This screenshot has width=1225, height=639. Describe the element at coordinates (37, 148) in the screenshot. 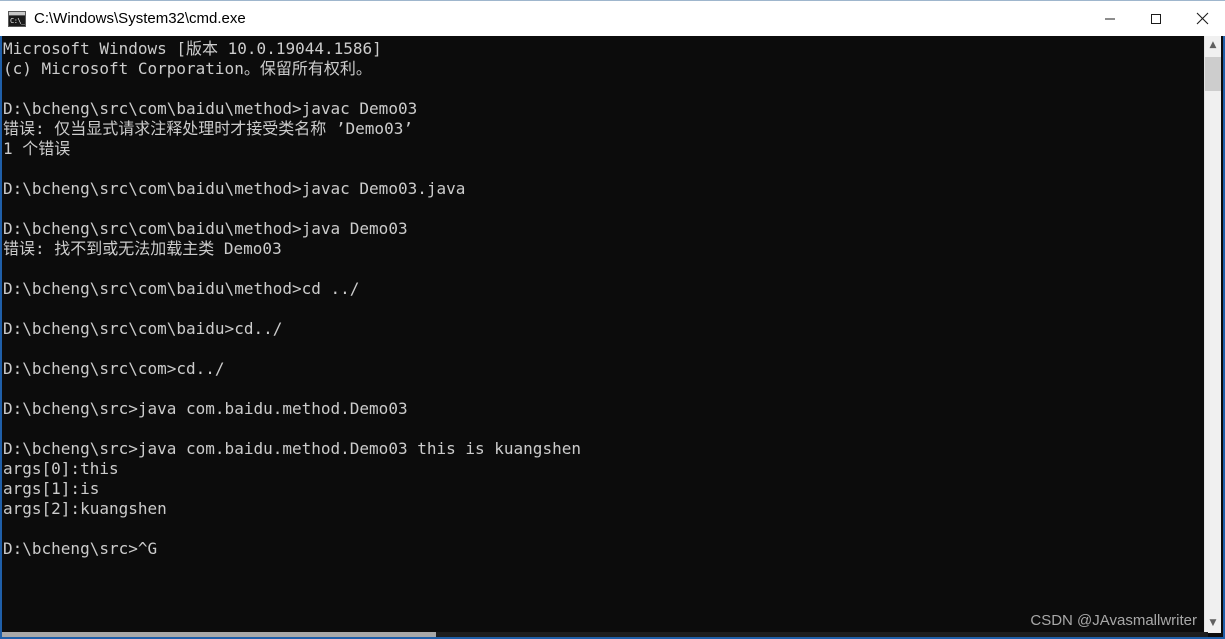

I see `console-line: 1 个错误` at that location.